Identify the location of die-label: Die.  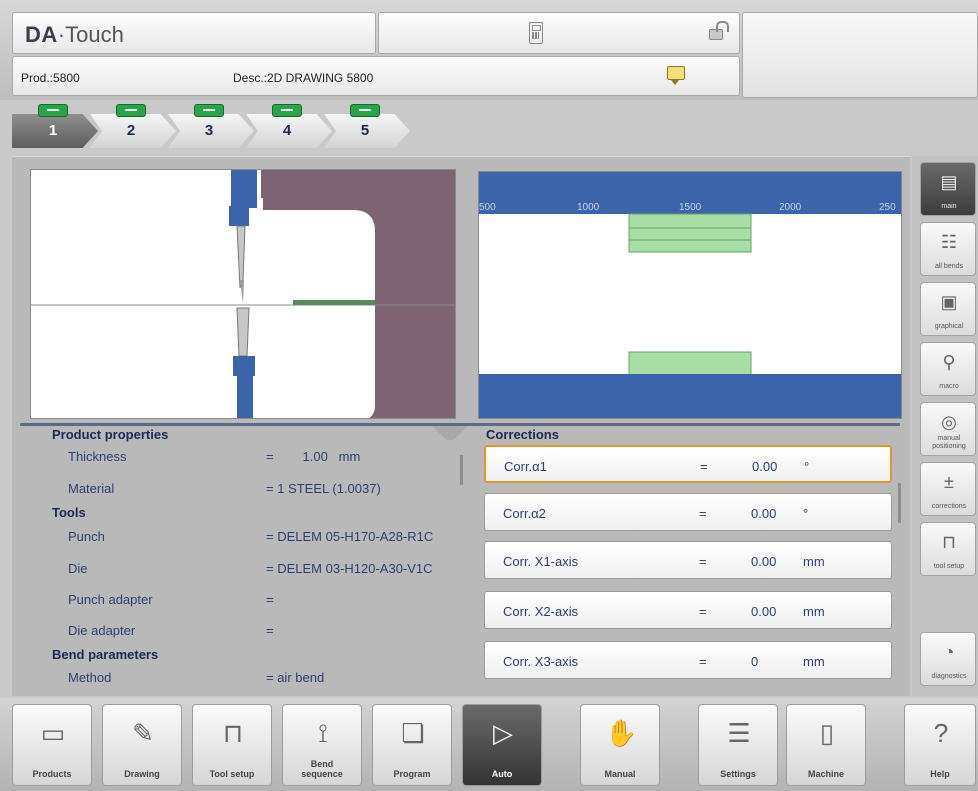
(78, 568).